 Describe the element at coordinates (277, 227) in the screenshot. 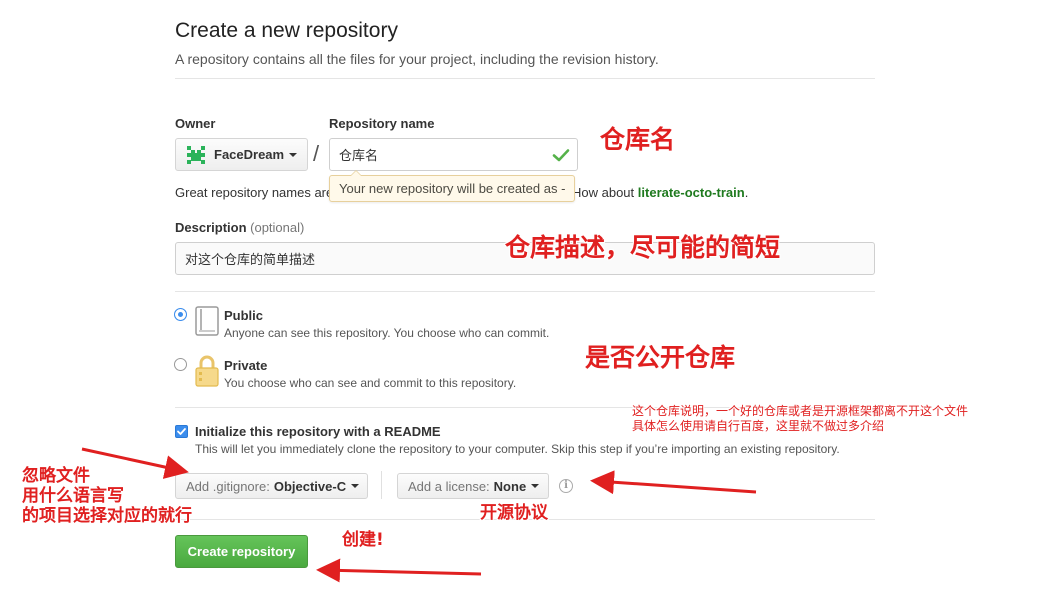

I see `optional-tag: (optional)` at that location.